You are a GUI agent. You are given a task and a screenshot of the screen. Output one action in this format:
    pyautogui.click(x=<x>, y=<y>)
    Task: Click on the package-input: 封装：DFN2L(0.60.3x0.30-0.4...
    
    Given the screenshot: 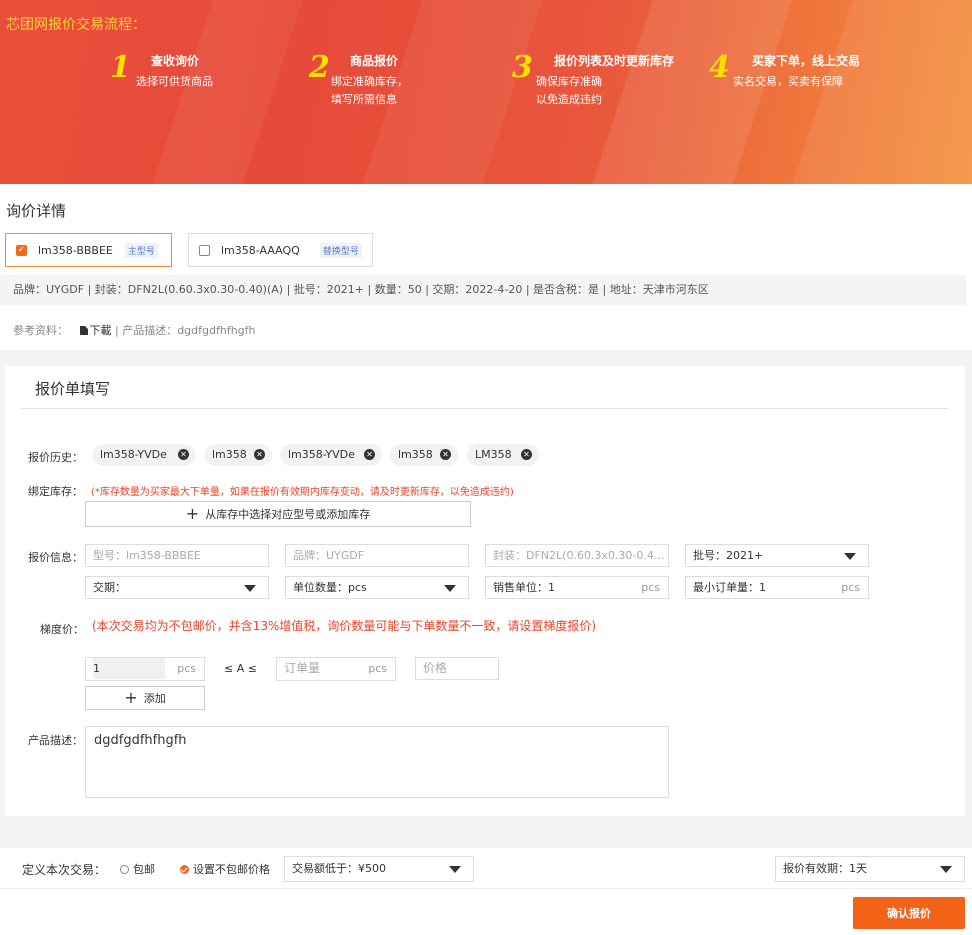 What is the action you would take?
    pyautogui.click(x=577, y=555)
    